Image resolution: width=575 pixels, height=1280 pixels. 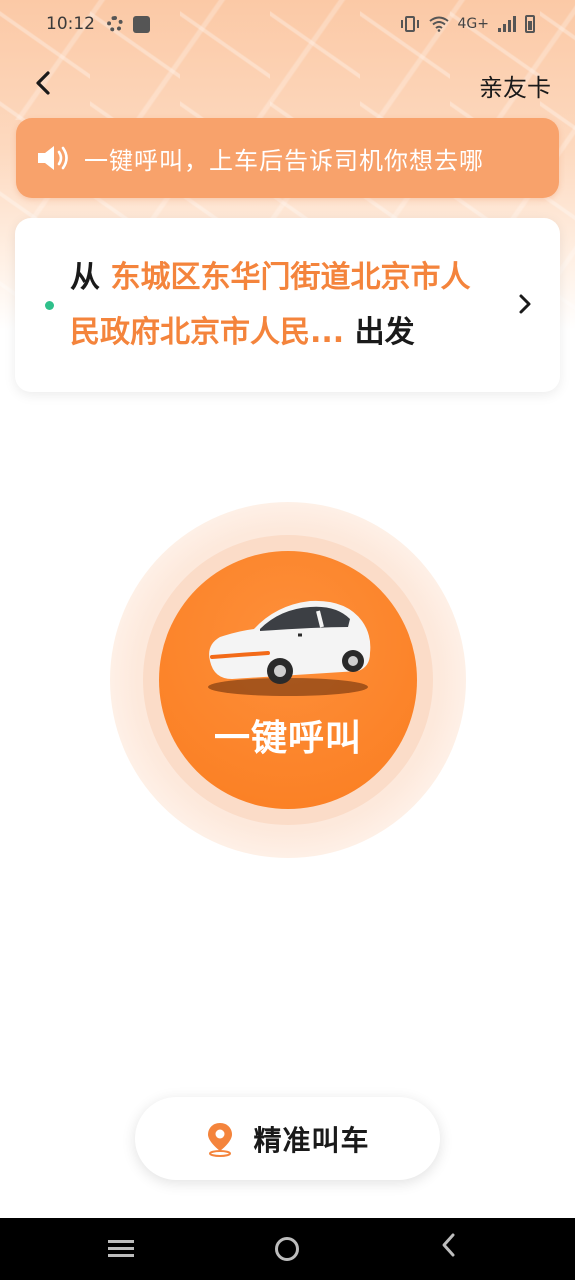 I want to click on back-button, so click(x=43, y=83).